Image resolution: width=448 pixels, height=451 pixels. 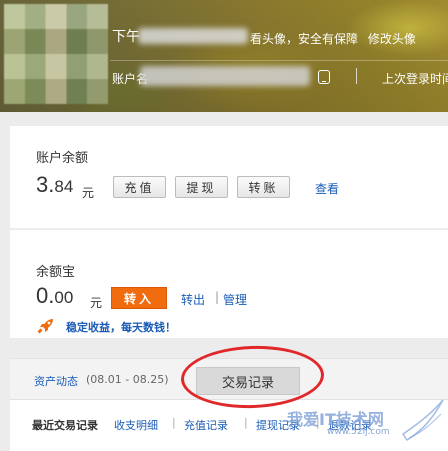 I want to click on greeting-text: 下午, so click(x=126, y=37).